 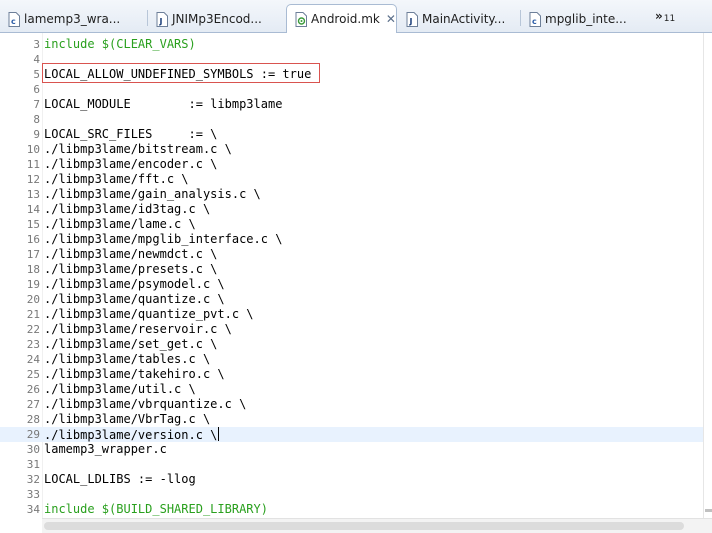 I want to click on line-number: 28, so click(x=33, y=419).